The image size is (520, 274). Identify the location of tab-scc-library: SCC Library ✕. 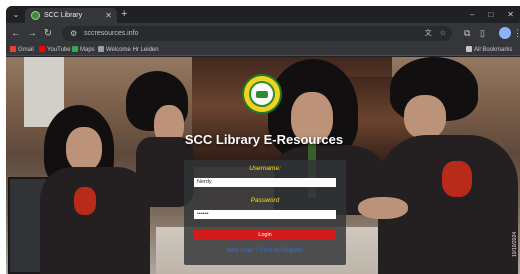
(71, 15).